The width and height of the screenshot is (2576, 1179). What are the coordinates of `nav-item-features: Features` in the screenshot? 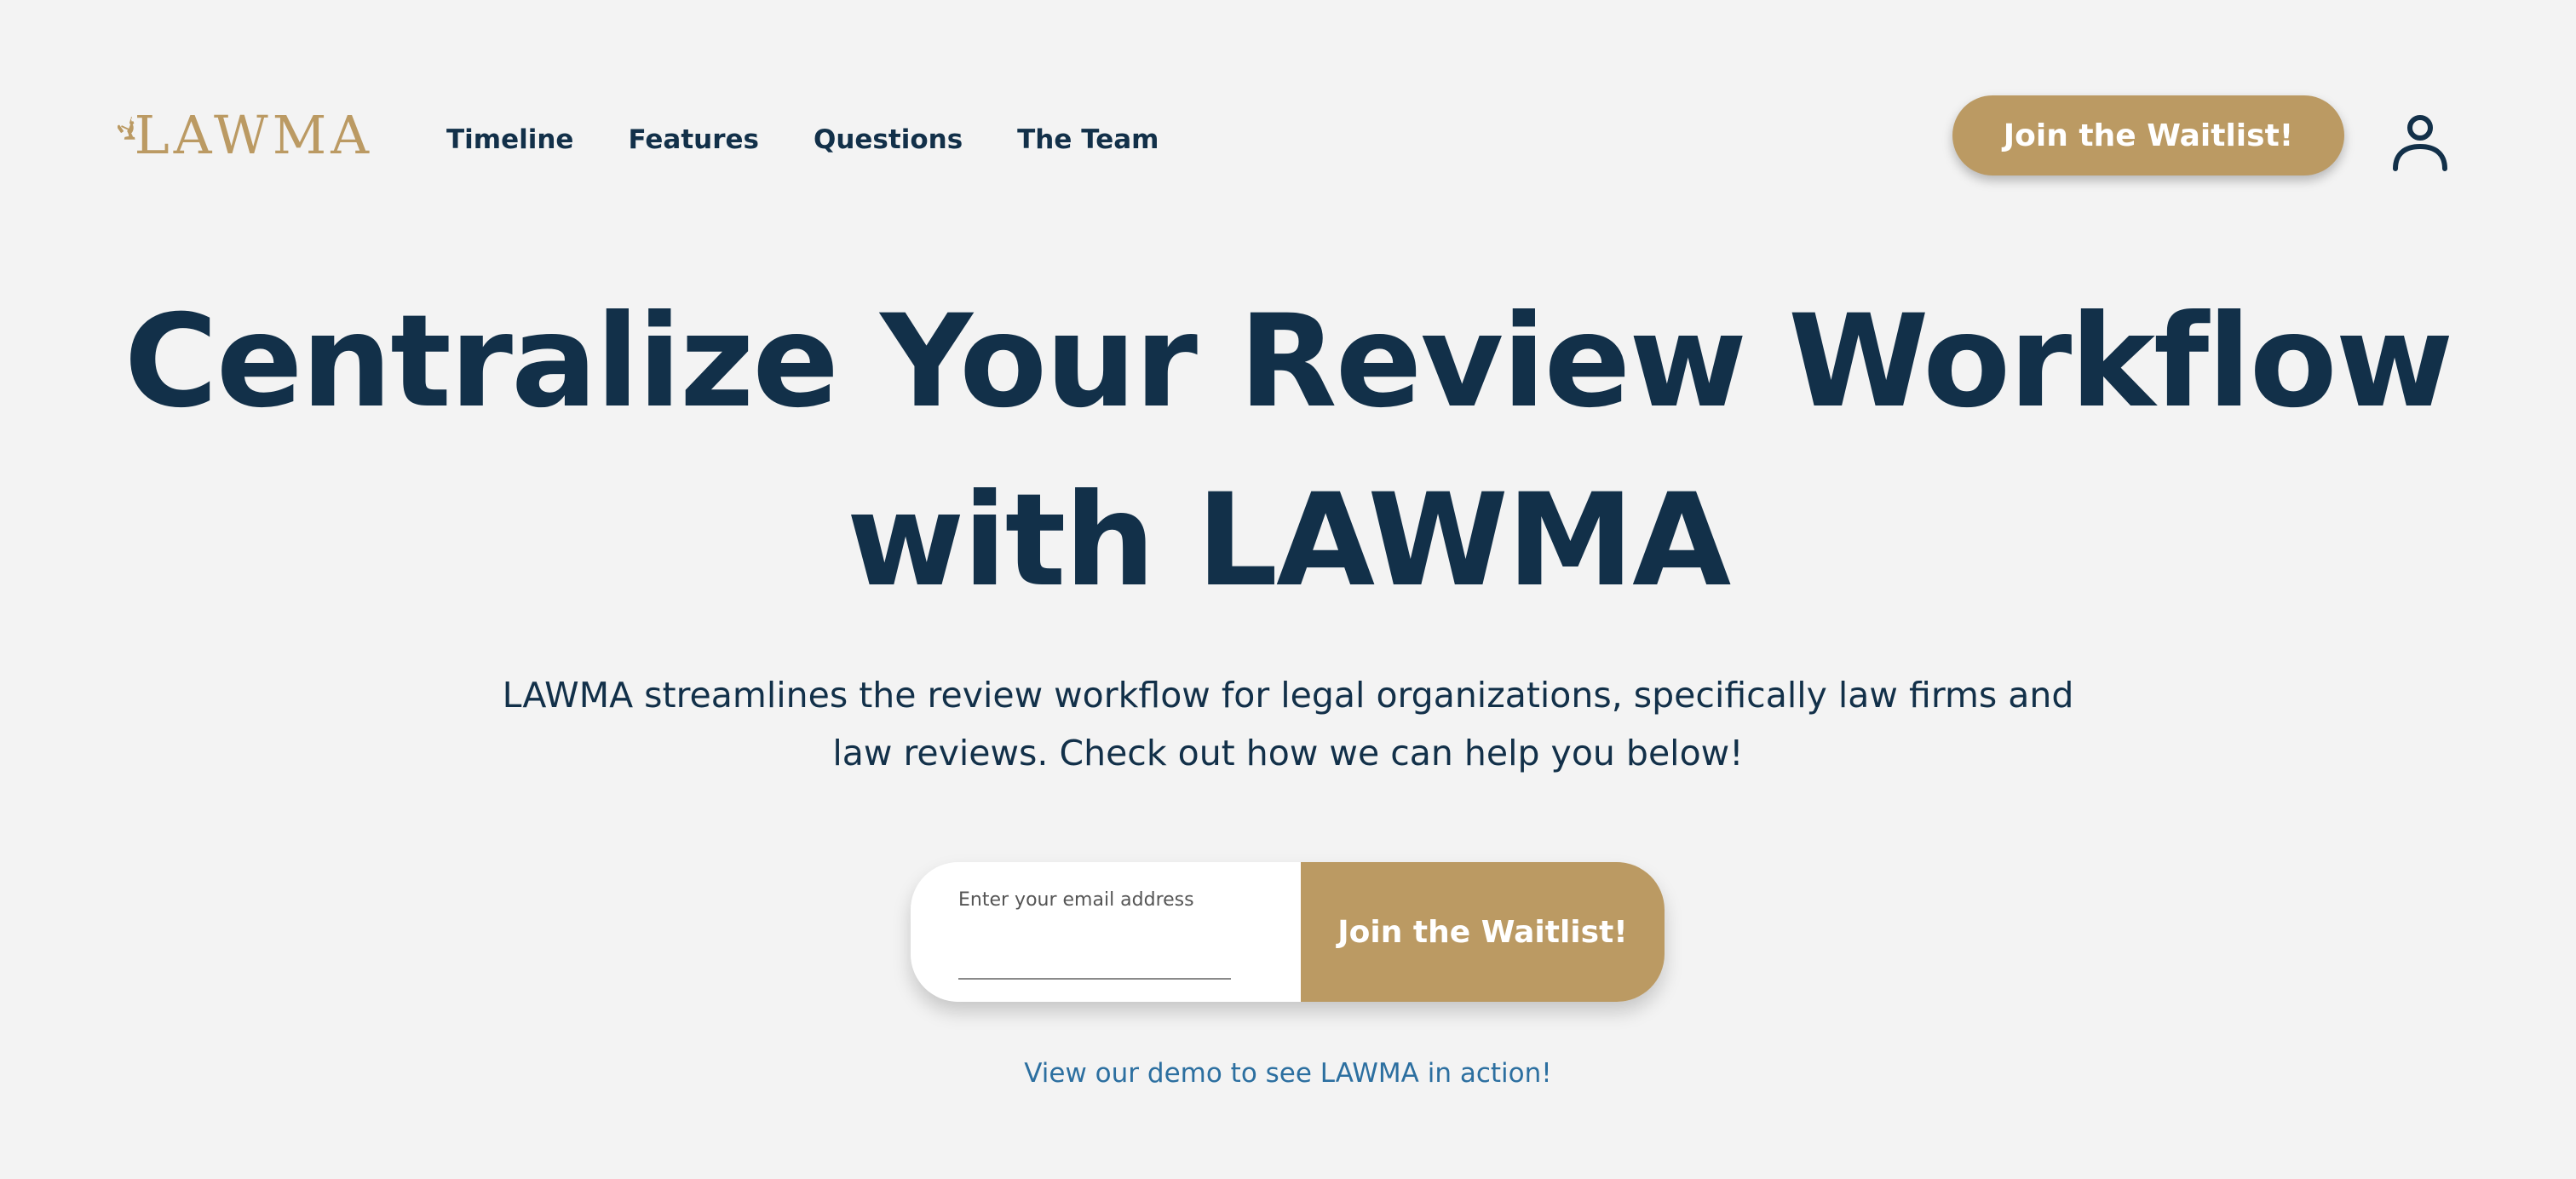 It's located at (694, 140).